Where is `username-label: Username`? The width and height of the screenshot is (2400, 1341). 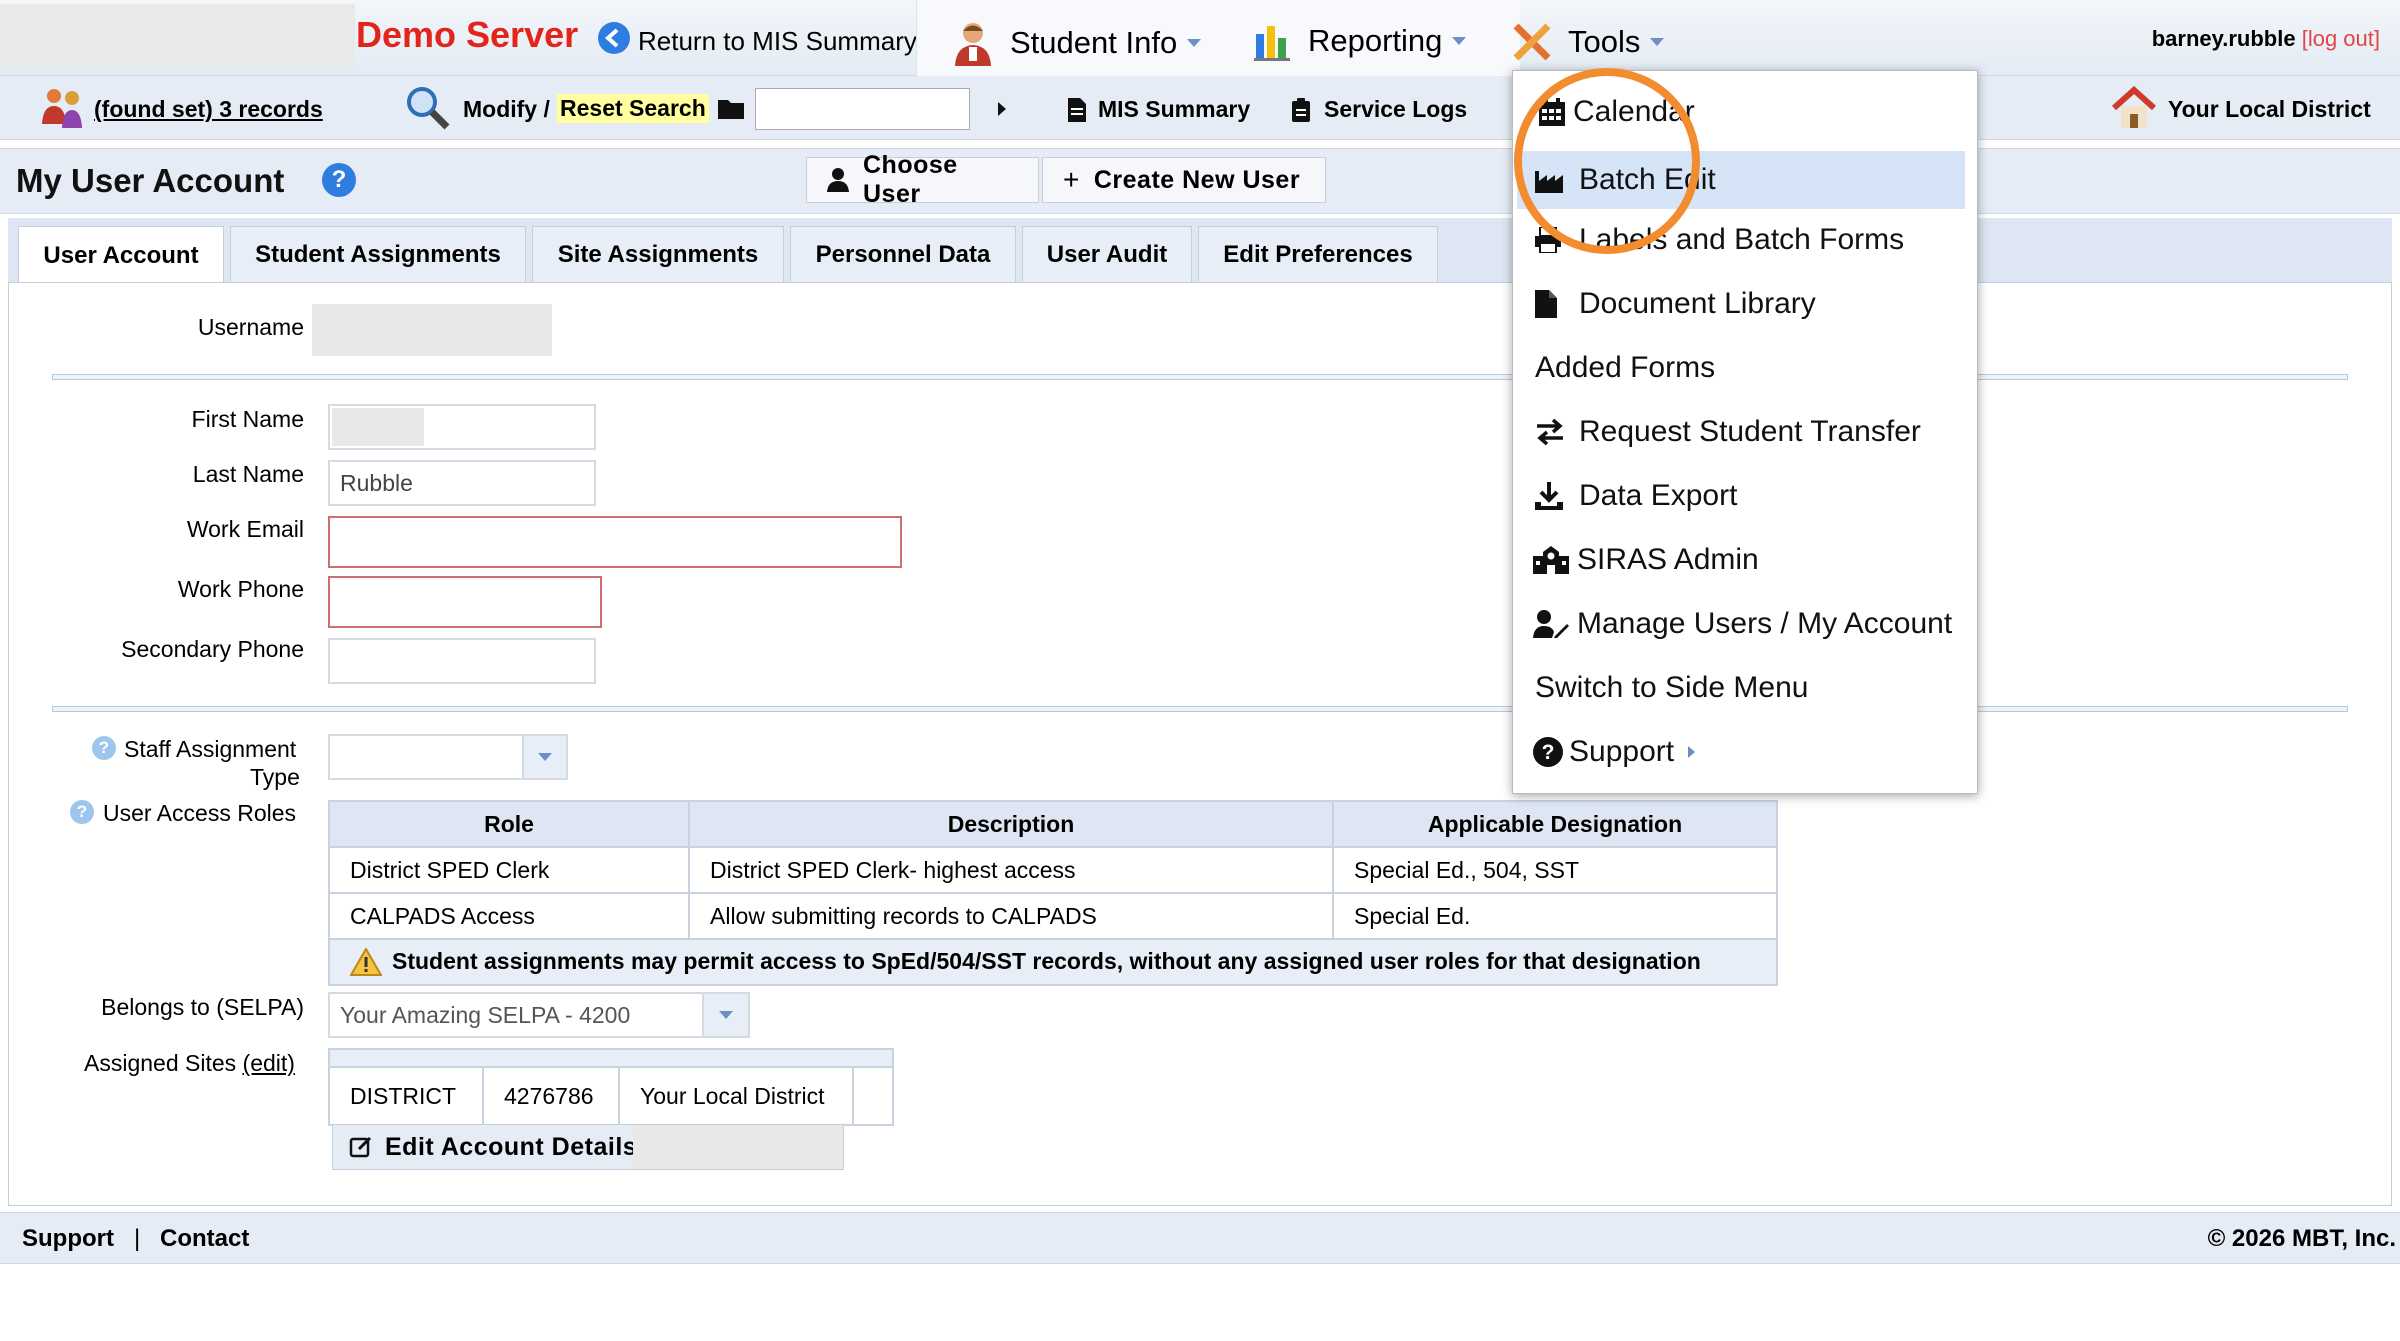 username-label: Username is located at coordinates (250, 327).